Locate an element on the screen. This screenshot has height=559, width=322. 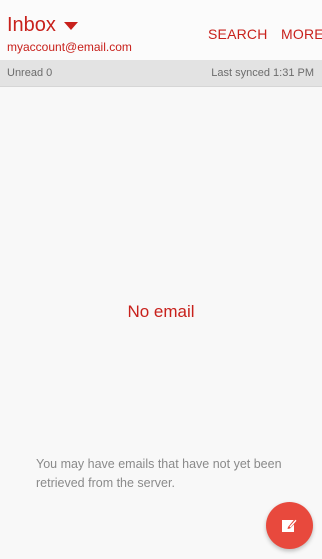
compose-button is located at coordinates (289, 525).